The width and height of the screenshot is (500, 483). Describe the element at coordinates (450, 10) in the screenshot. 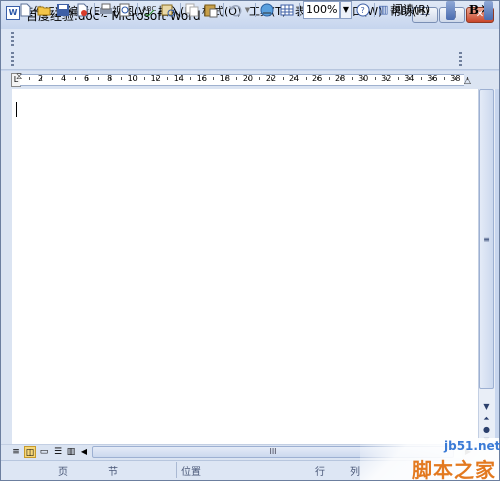

I see `toolbar-options-button` at that location.